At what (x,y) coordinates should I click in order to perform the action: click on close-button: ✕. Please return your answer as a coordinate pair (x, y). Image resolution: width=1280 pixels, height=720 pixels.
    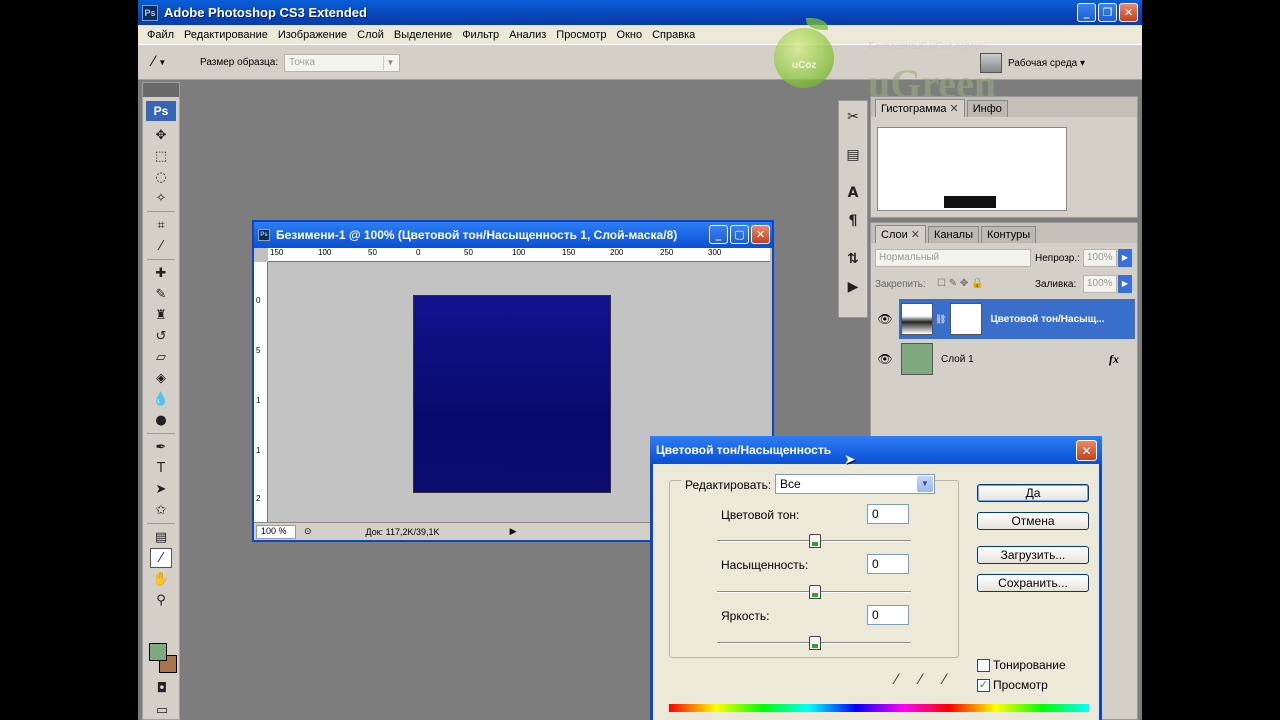
    Looking at the image, I should click on (1128, 12).